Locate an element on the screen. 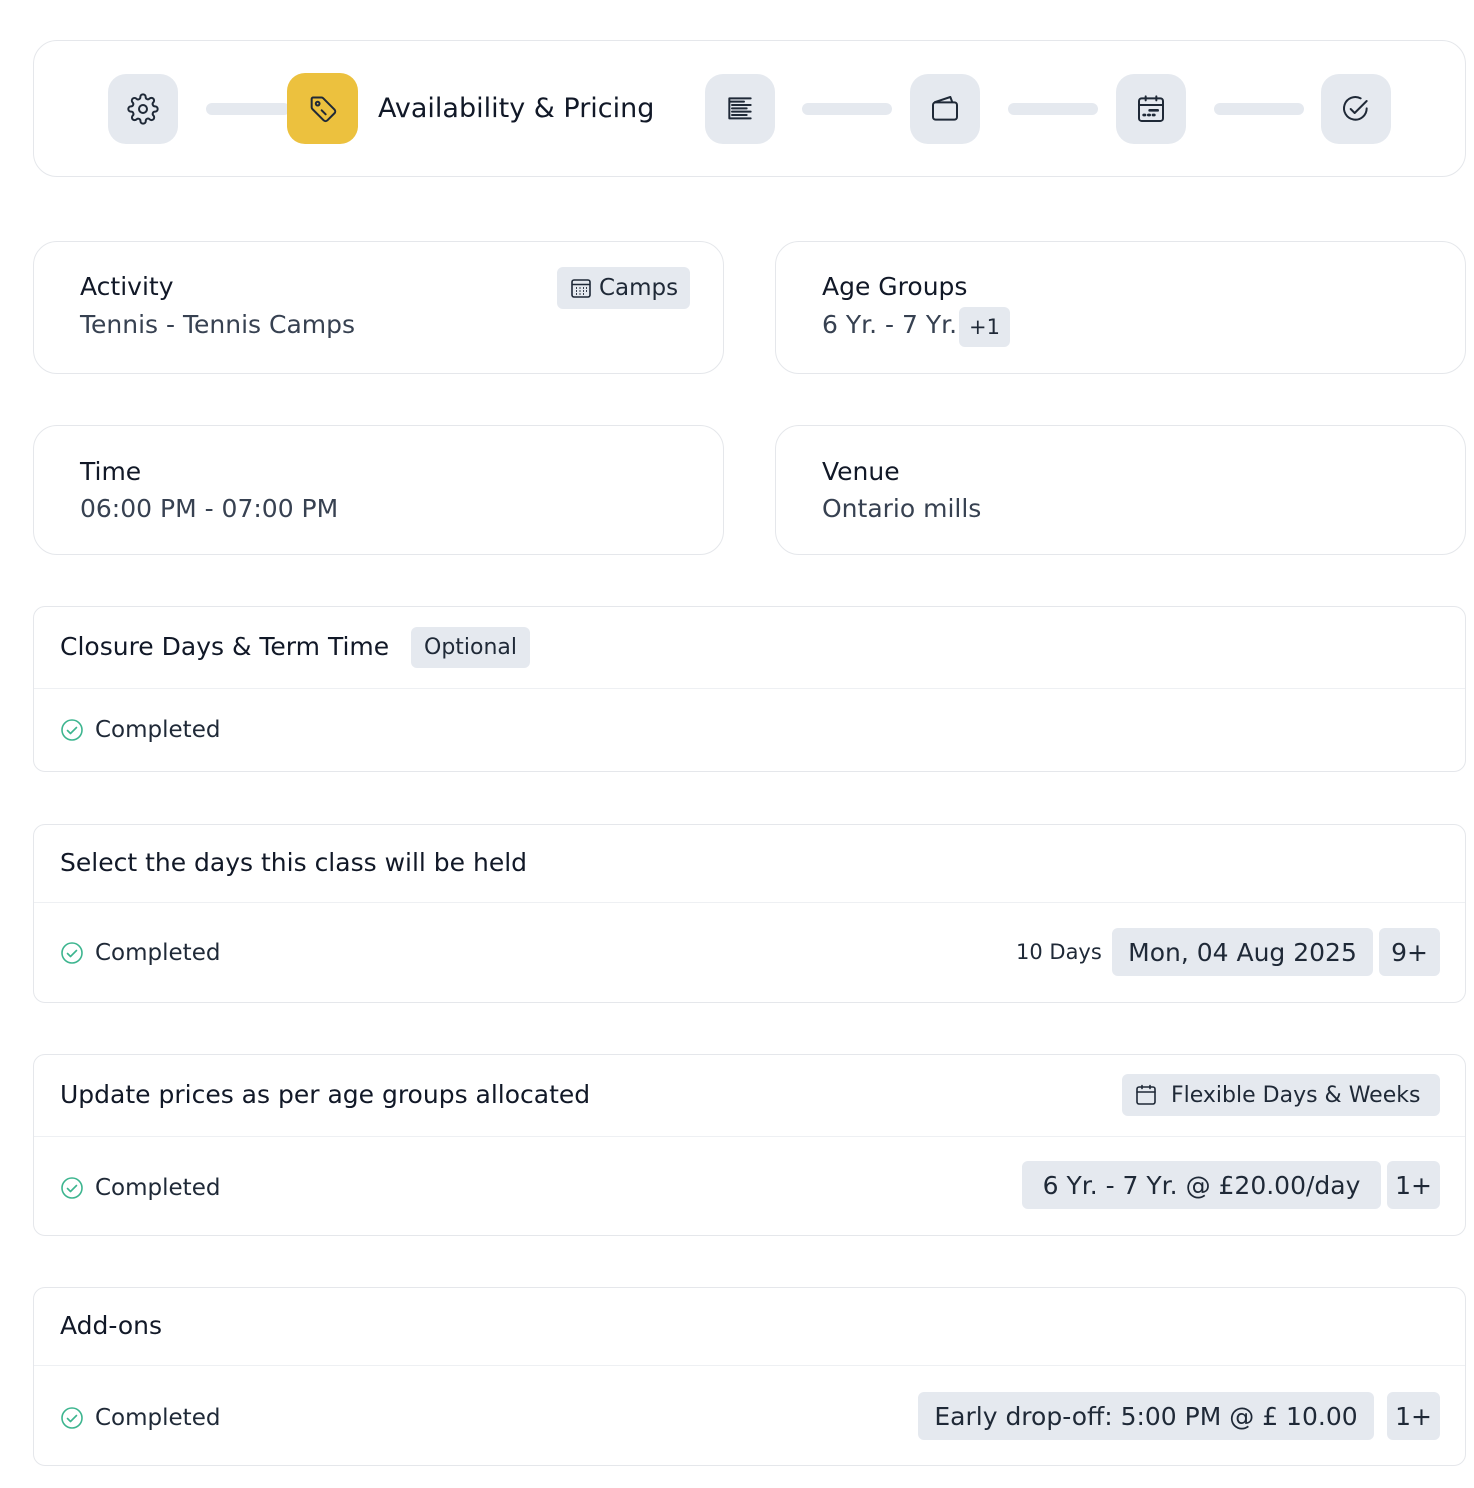  step-progress-bar: Availability & Pricing is located at coordinates (749, 108).